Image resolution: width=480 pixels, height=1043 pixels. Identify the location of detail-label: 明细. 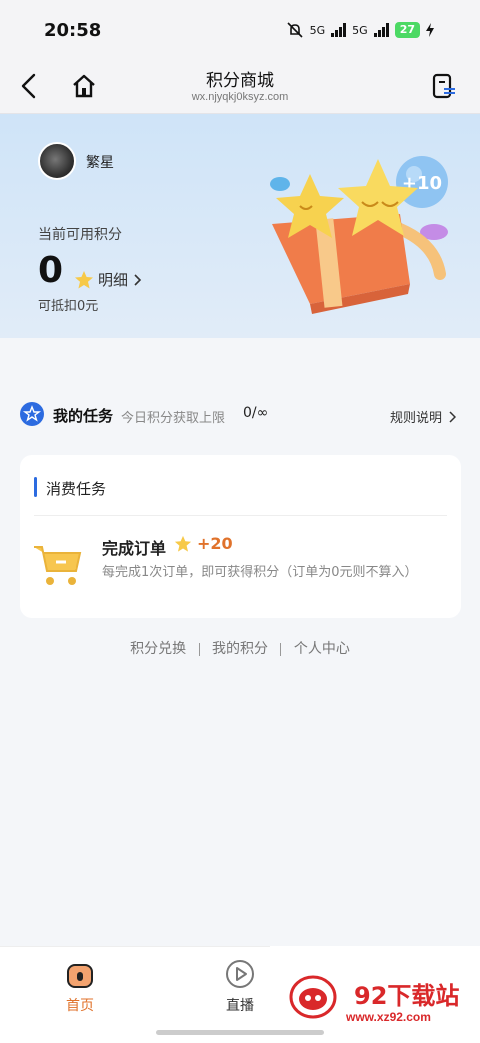
(113, 280).